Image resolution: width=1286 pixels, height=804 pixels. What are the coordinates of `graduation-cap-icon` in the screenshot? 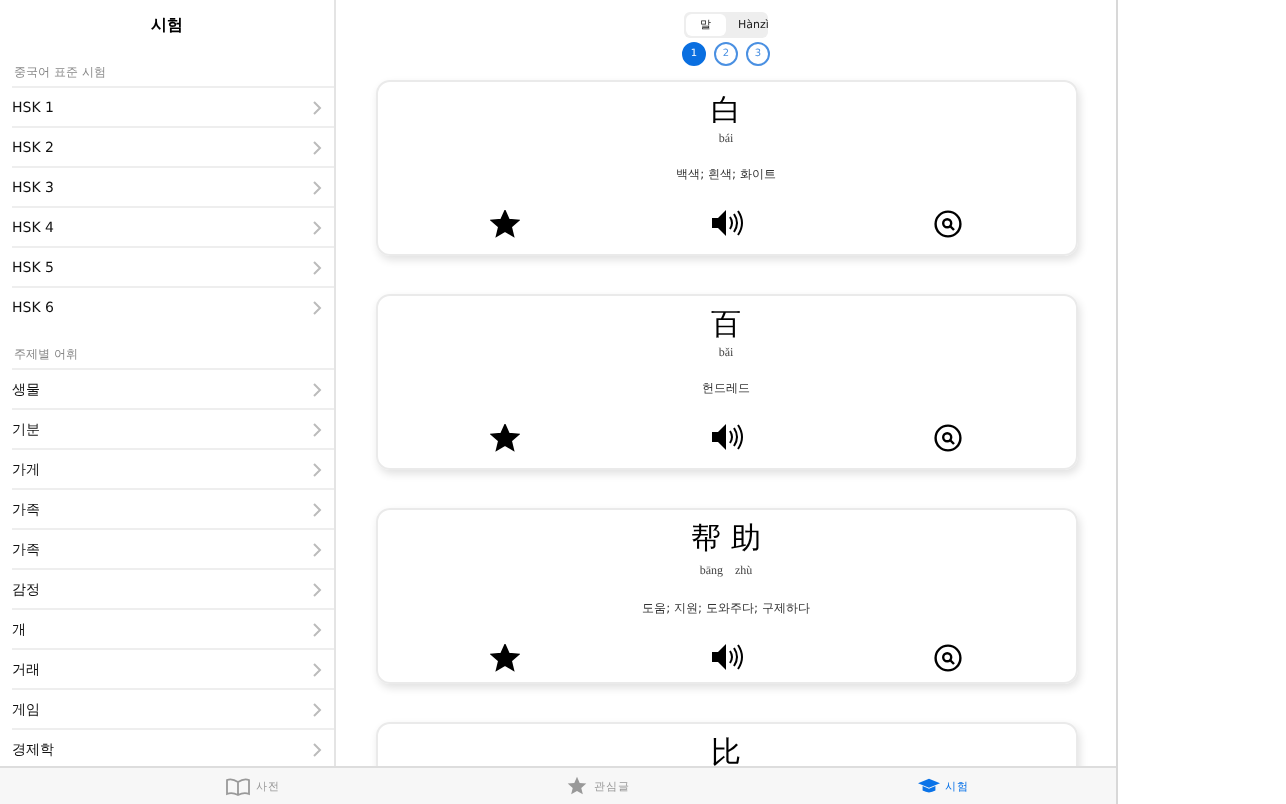 It's located at (928, 786).